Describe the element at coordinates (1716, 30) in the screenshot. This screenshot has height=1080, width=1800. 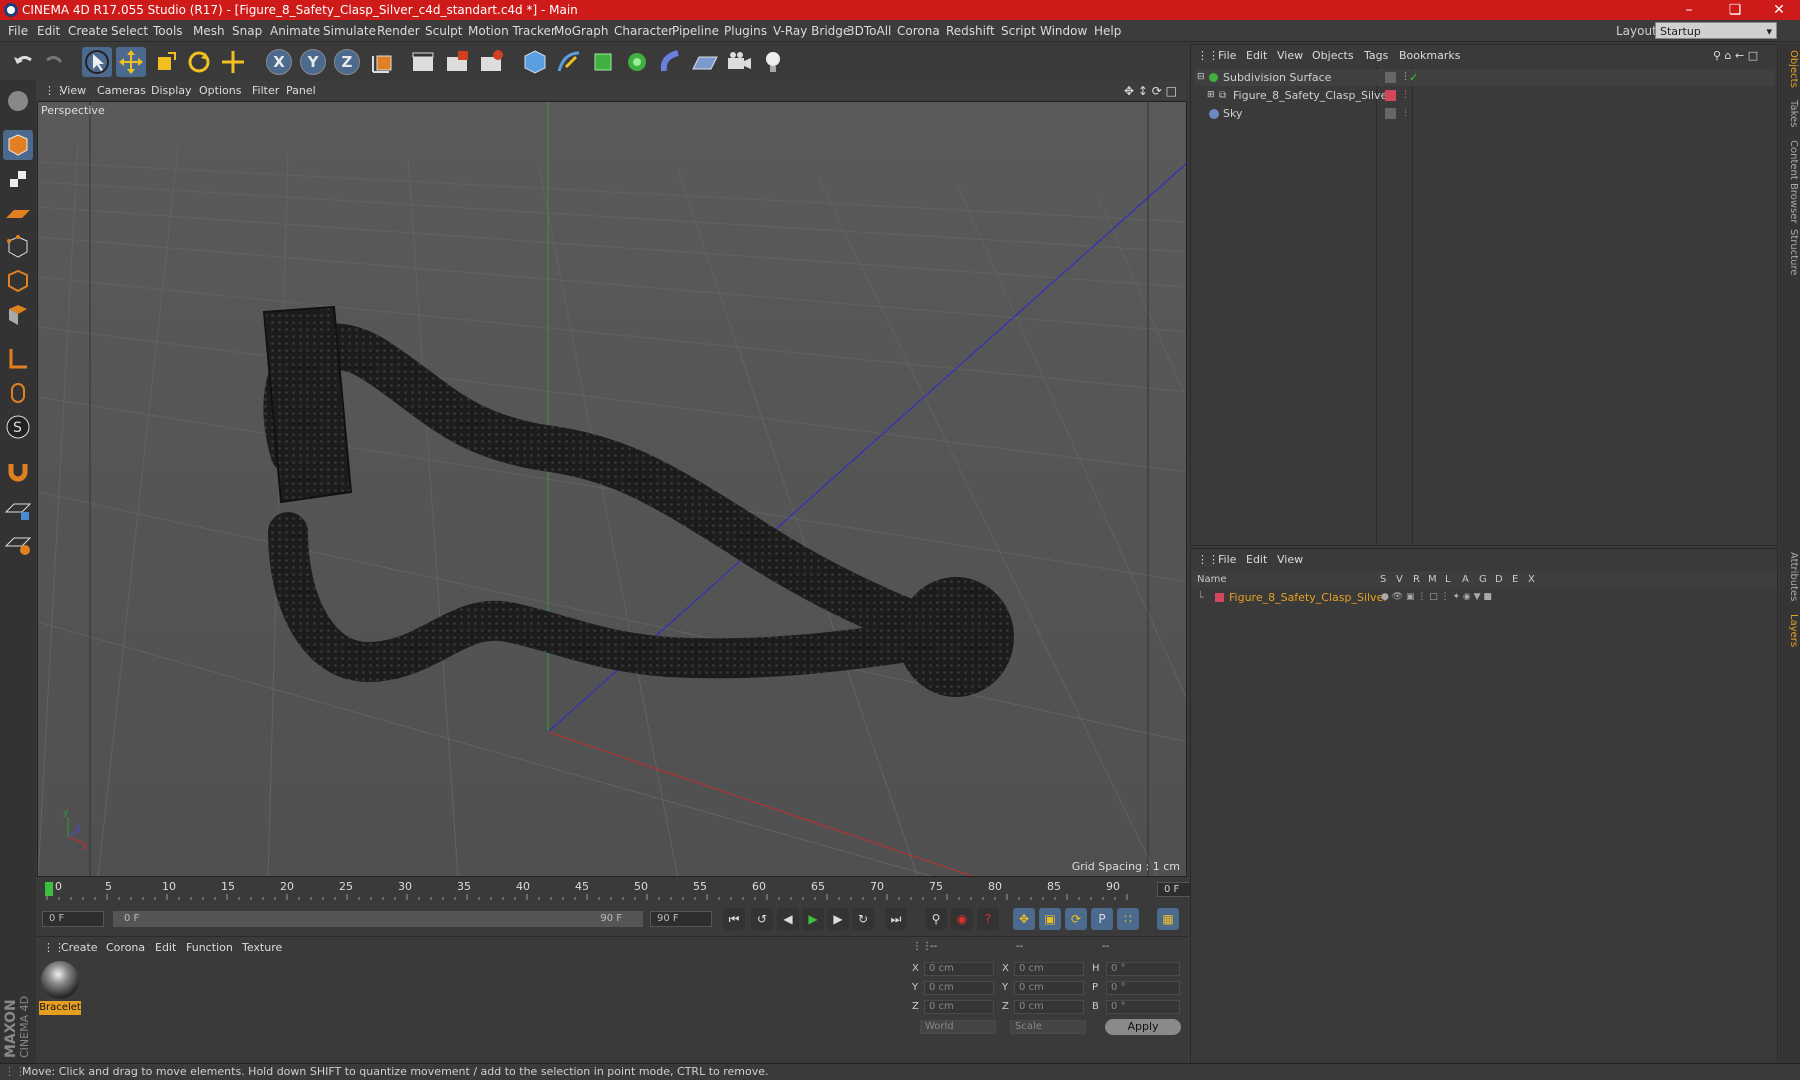
I see `layout-select: Startup ▾` at that location.